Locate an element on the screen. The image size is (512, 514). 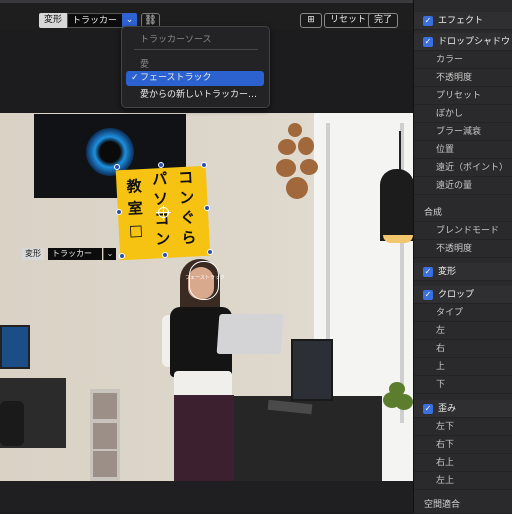
viewer-bottom-bar is located at coordinates (206, 496).